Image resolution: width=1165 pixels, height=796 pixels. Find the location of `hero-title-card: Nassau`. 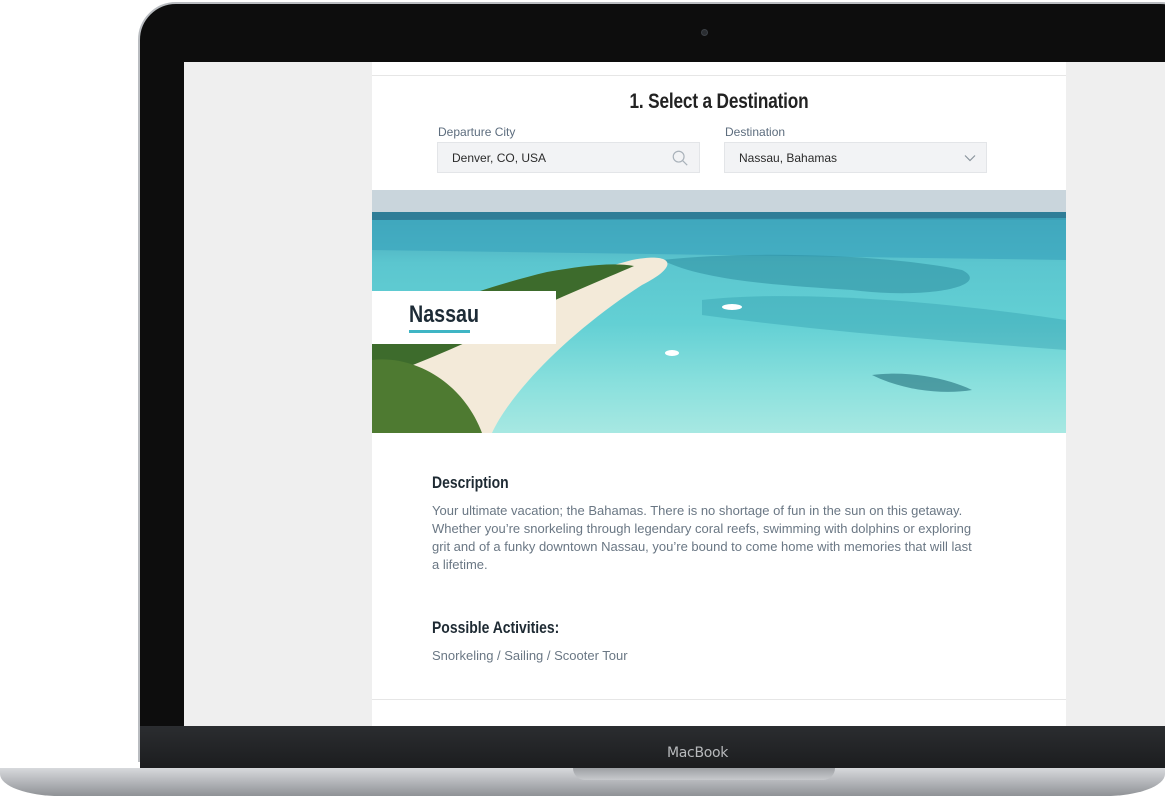

hero-title-card: Nassau is located at coordinates (464, 317).